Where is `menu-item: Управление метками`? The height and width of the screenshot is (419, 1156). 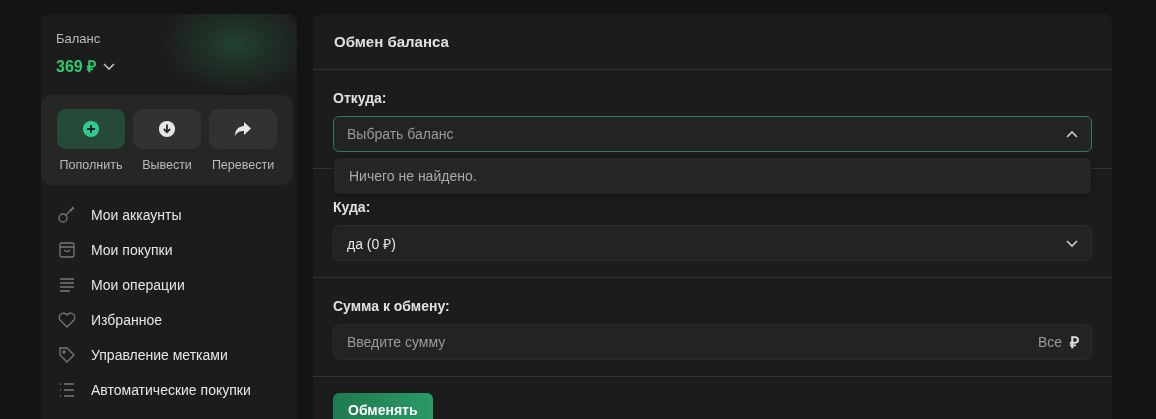
menu-item: Управление метками is located at coordinates (142, 354).